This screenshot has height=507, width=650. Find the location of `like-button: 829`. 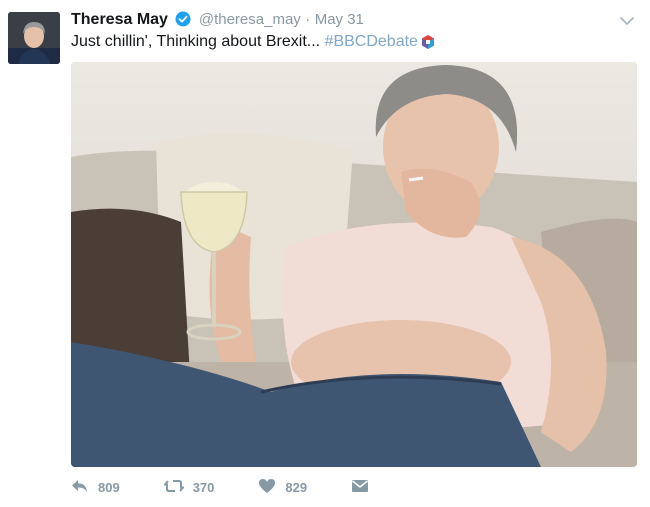

like-button: 829 is located at coordinates (282, 487).